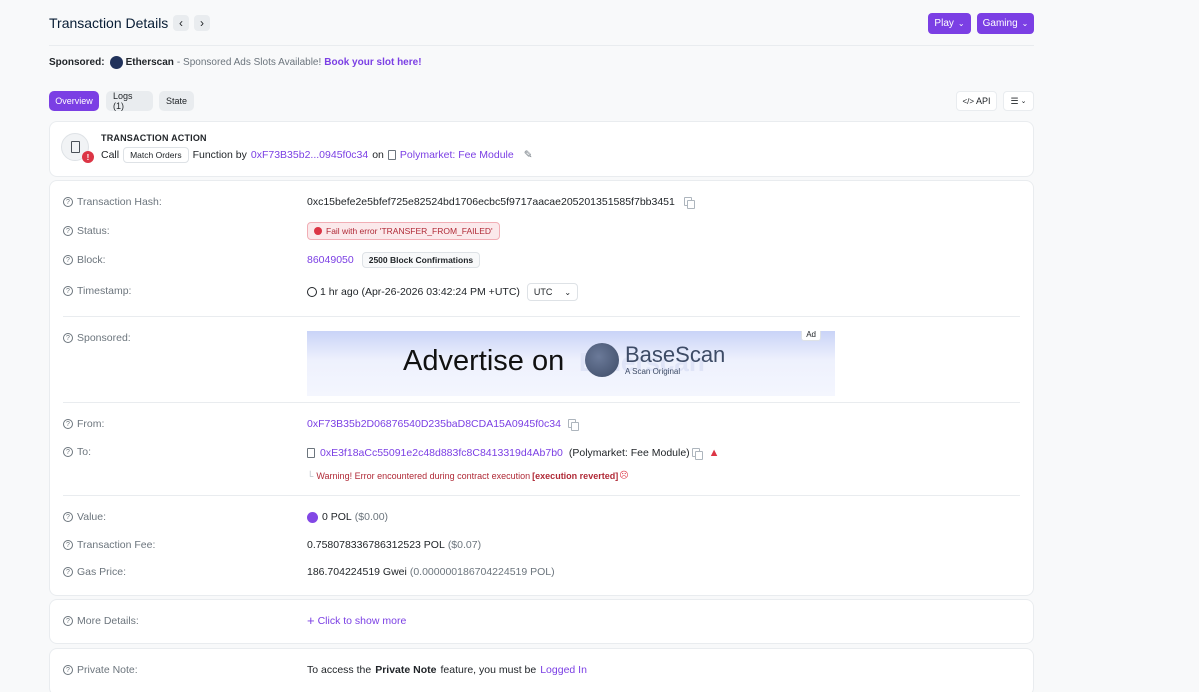 This screenshot has height=692, width=1199. What do you see at coordinates (107, 670) in the screenshot?
I see `note-label: Private Note:` at bounding box center [107, 670].